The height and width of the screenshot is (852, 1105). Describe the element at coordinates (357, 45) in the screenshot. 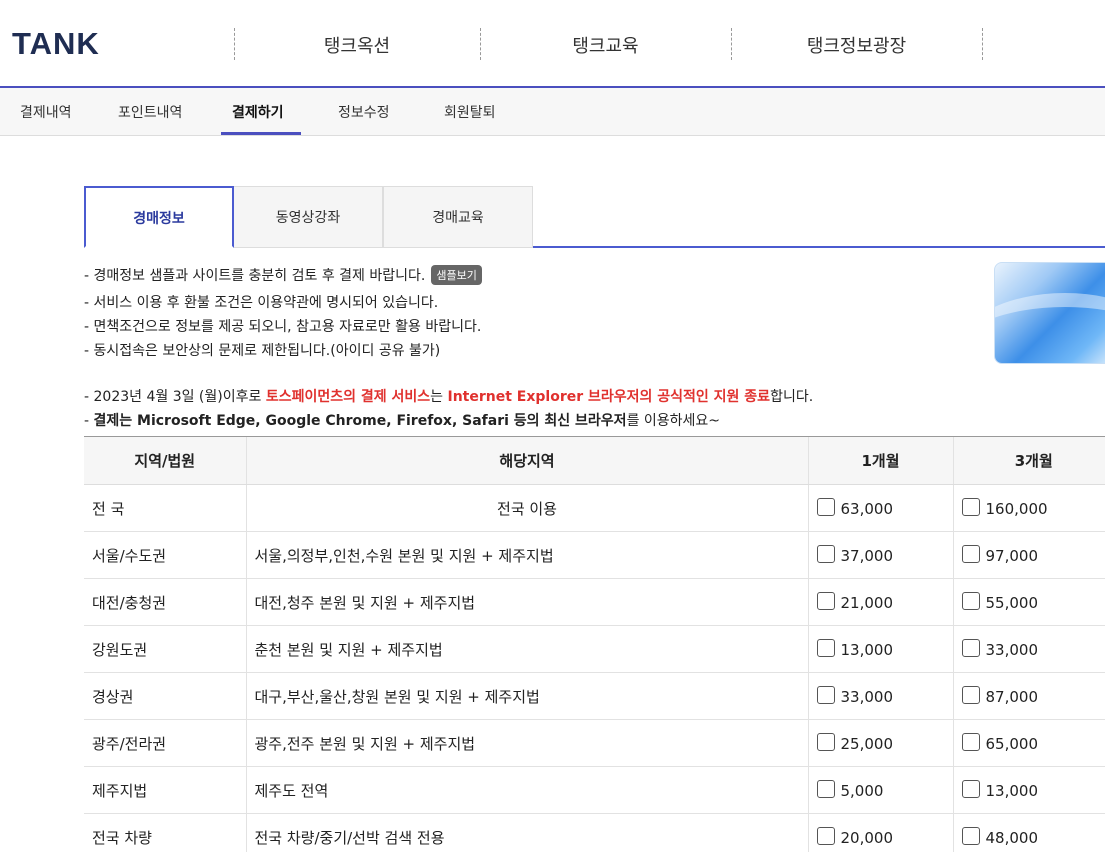

I see `nav-item-auction: 탱크옥션` at that location.